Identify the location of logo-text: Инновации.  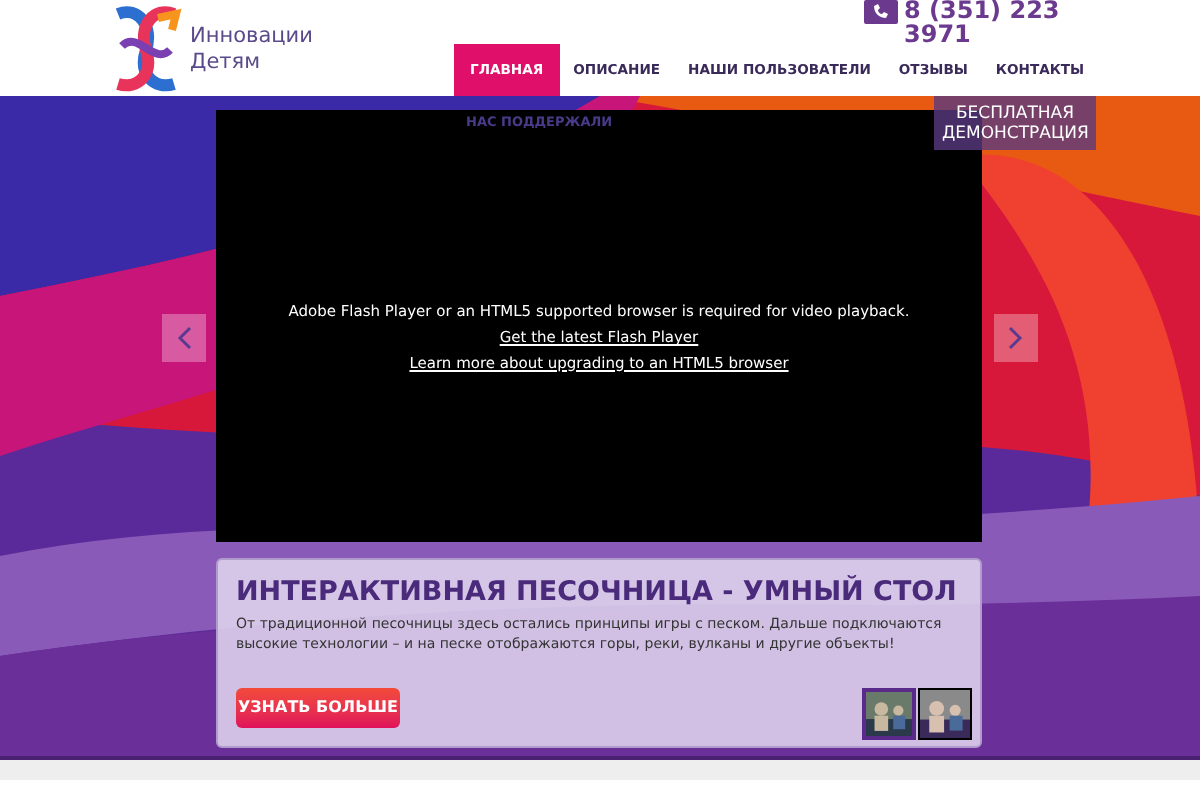
(251, 36).